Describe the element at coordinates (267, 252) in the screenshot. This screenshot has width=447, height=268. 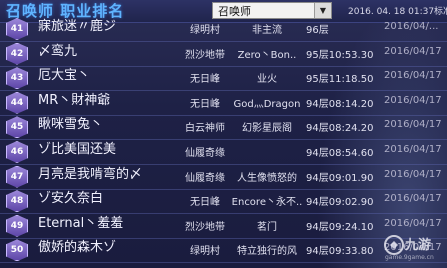
I see `player-guild: 特立独行的风` at that location.